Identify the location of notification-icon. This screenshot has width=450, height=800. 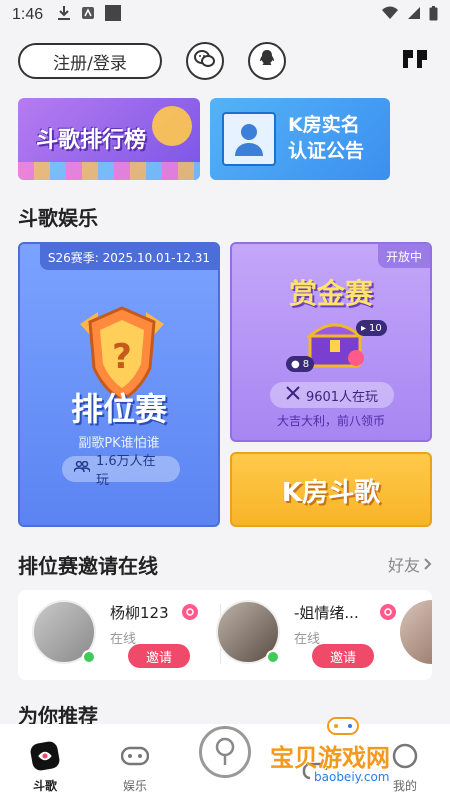
(88, 15).